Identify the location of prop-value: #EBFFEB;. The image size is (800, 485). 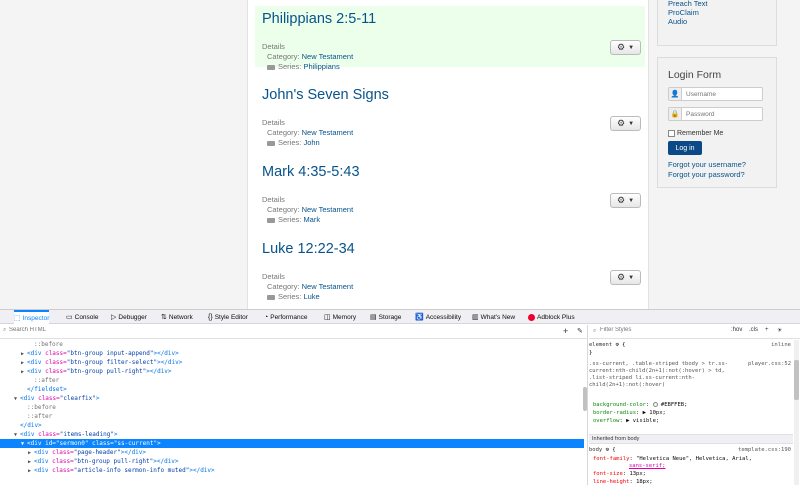
(674, 405).